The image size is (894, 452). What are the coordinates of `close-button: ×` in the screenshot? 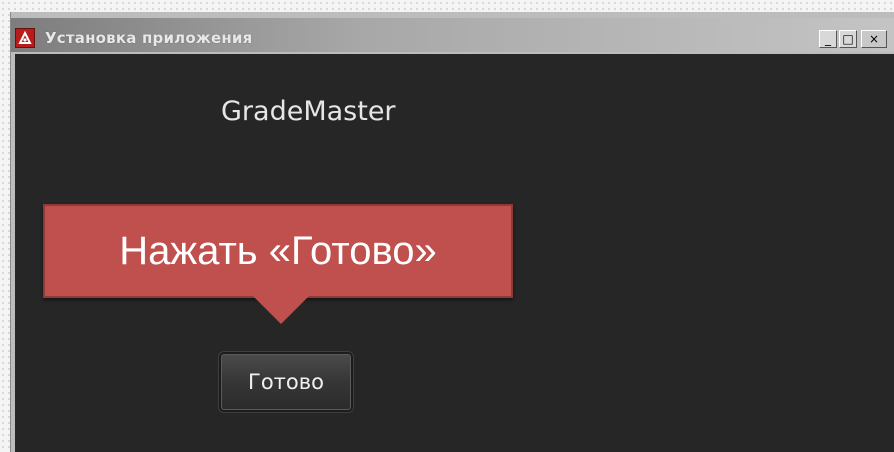 It's located at (874, 39).